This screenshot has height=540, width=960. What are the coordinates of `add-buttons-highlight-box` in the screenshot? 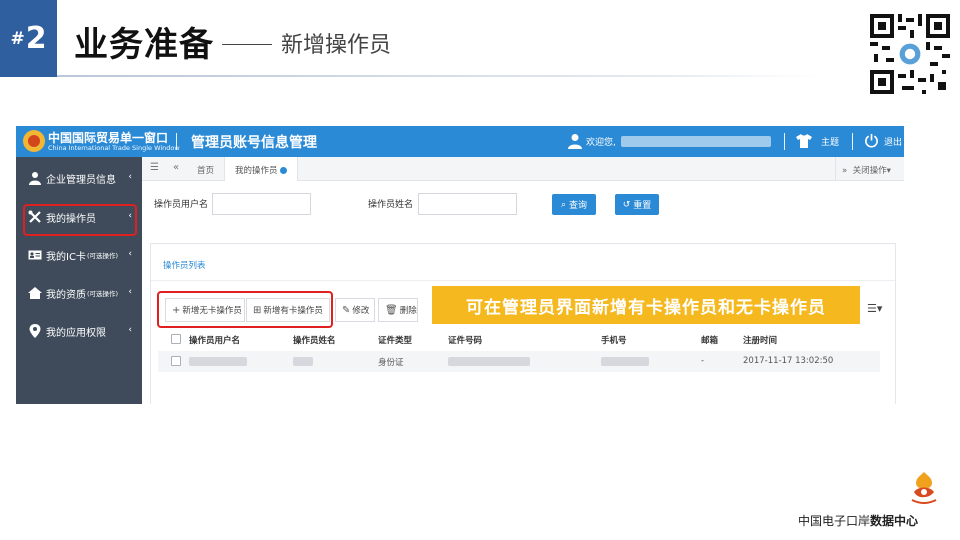 It's located at (245, 309).